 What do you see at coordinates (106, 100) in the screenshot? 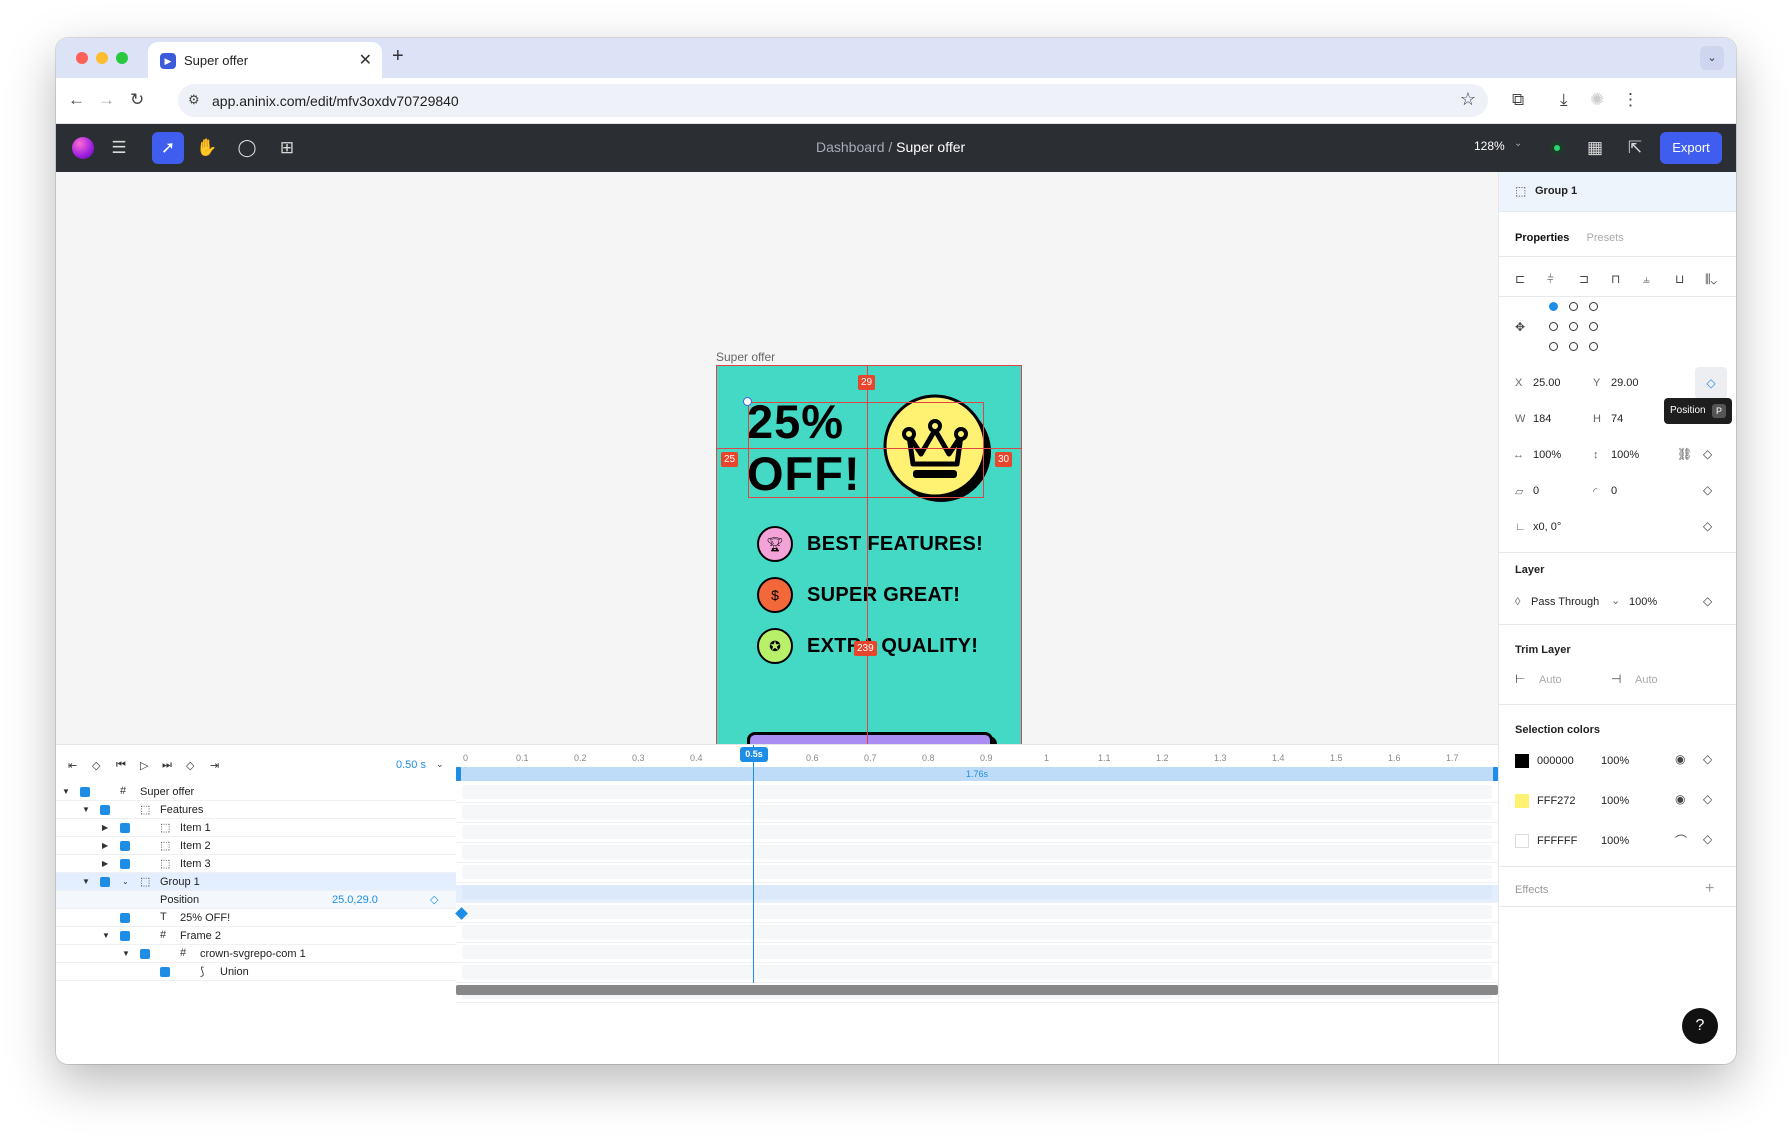
I see `forward-arrow-icon: →` at bounding box center [106, 100].